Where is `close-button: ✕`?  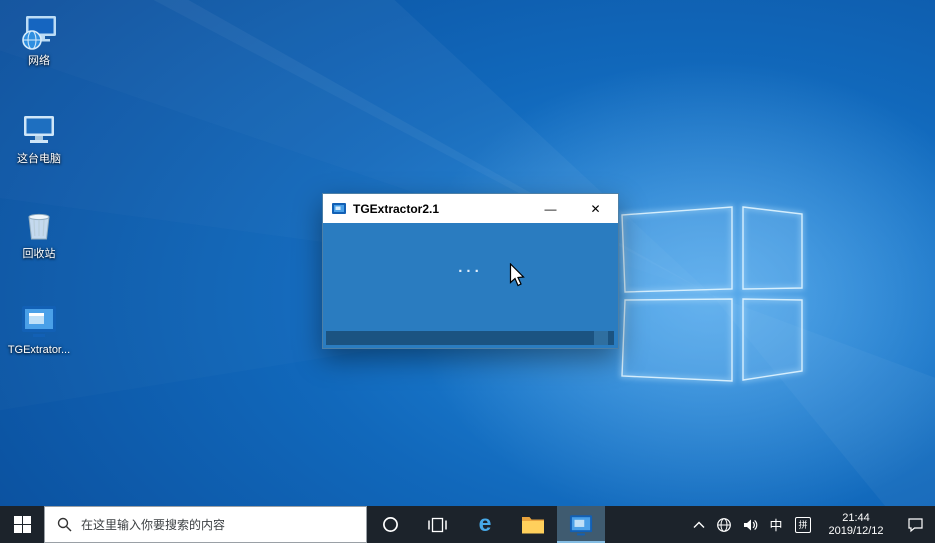 close-button: ✕ is located at coordinates (595, 208).